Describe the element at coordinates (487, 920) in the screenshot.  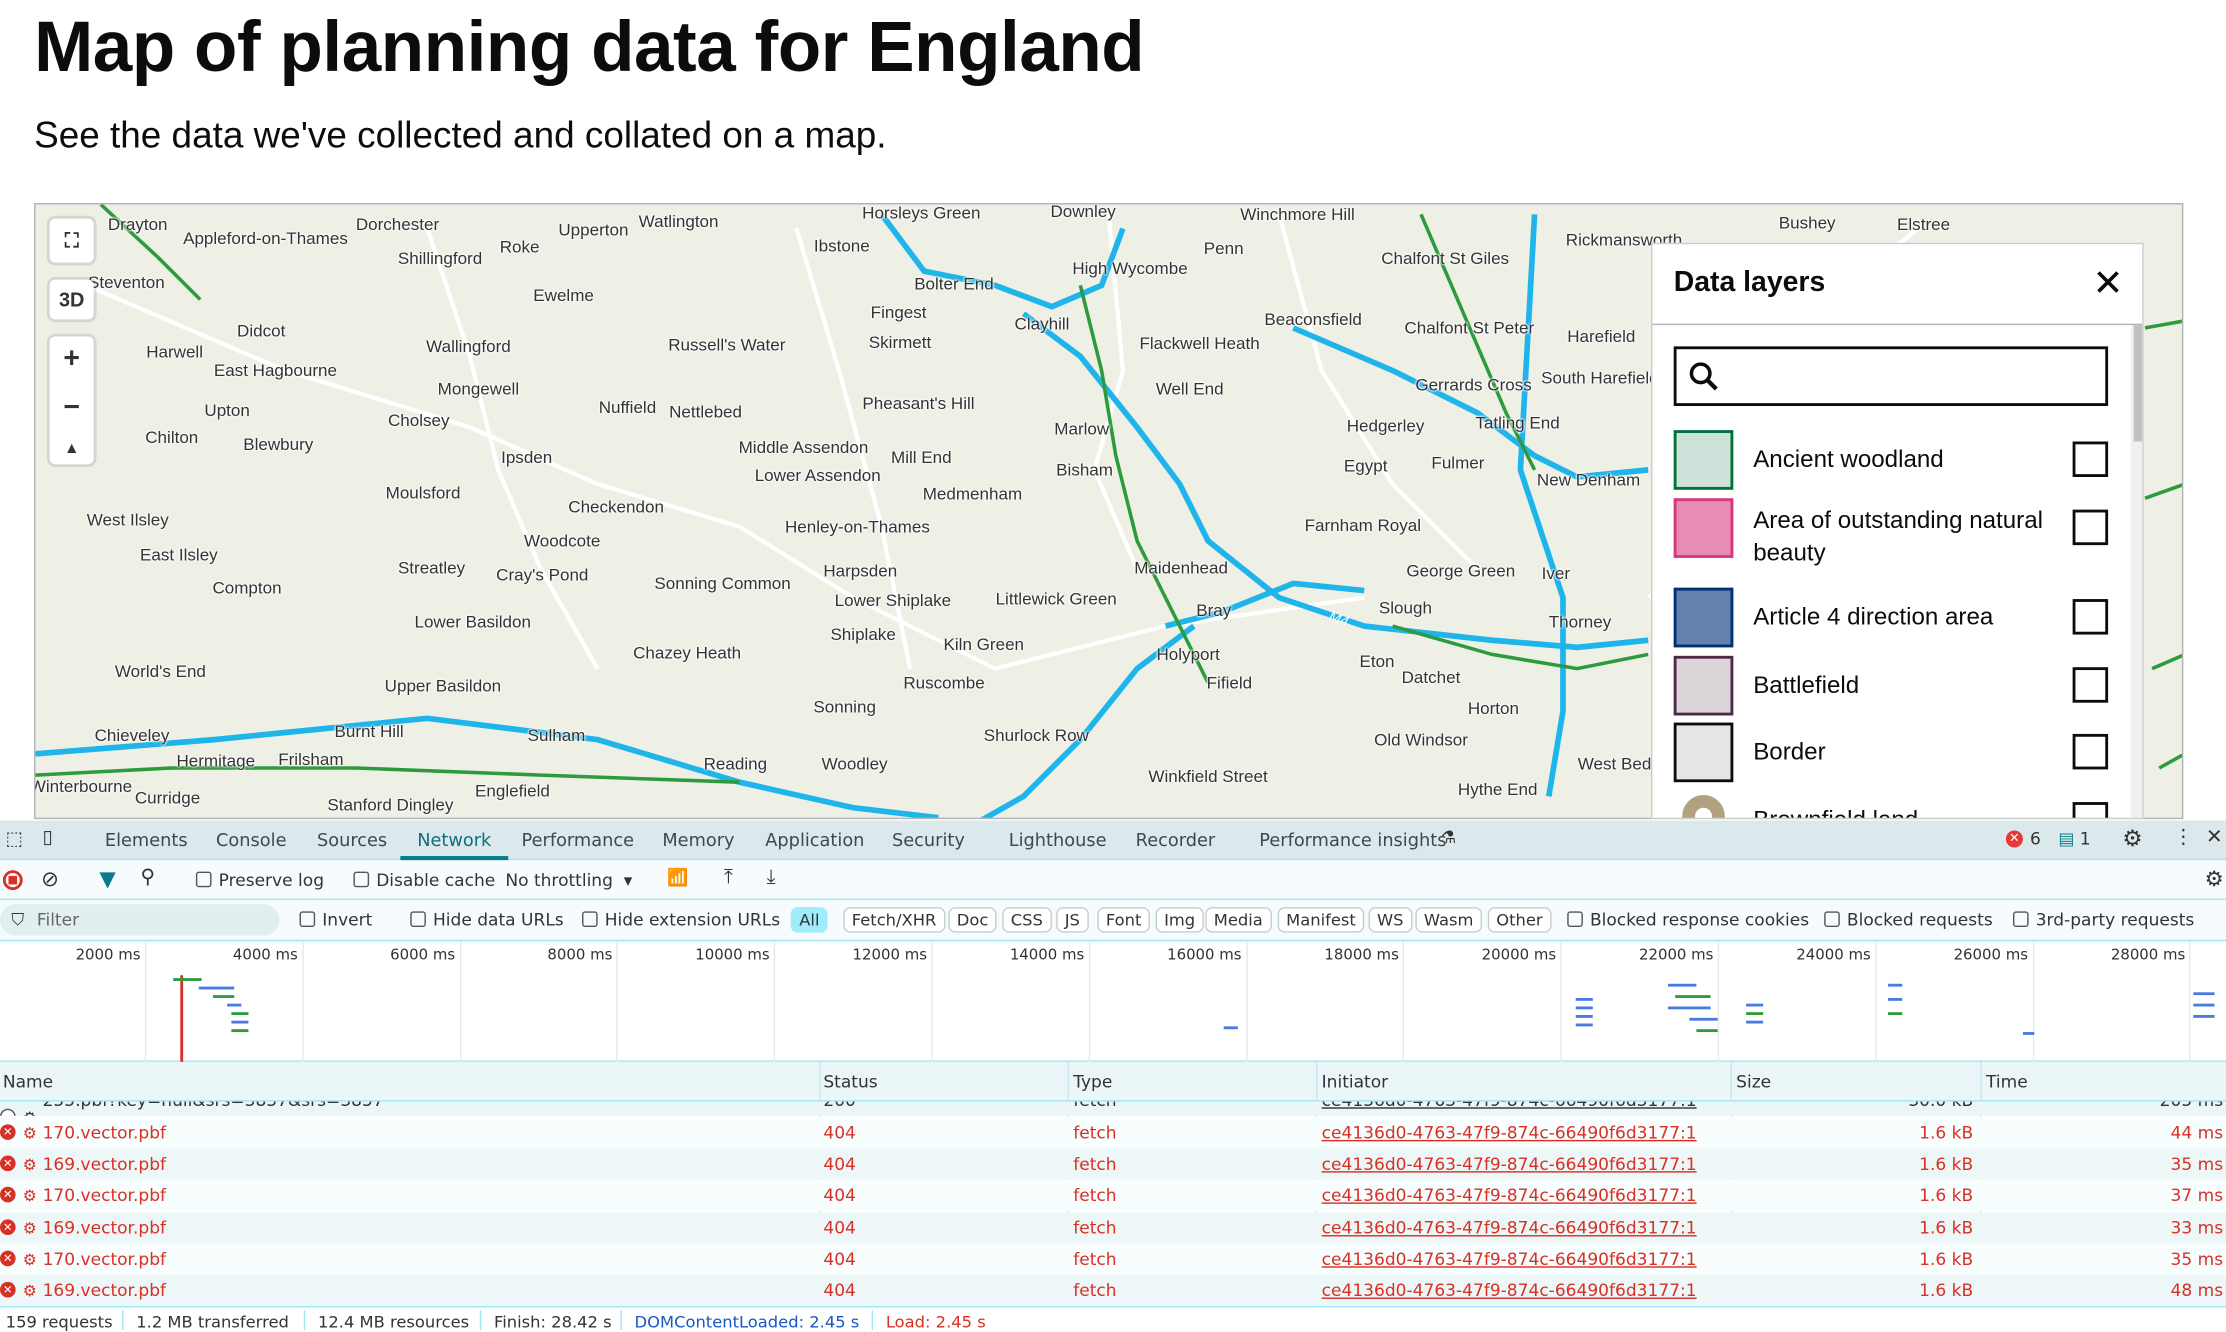
I see `hide-data-urls-checkbox: Hide data URLs` at that location.